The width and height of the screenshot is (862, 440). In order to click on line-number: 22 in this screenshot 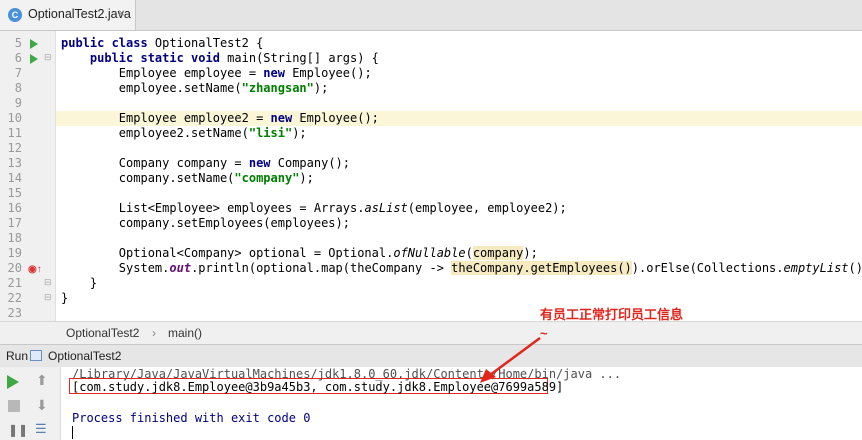, I will do `click(14, 298)`.